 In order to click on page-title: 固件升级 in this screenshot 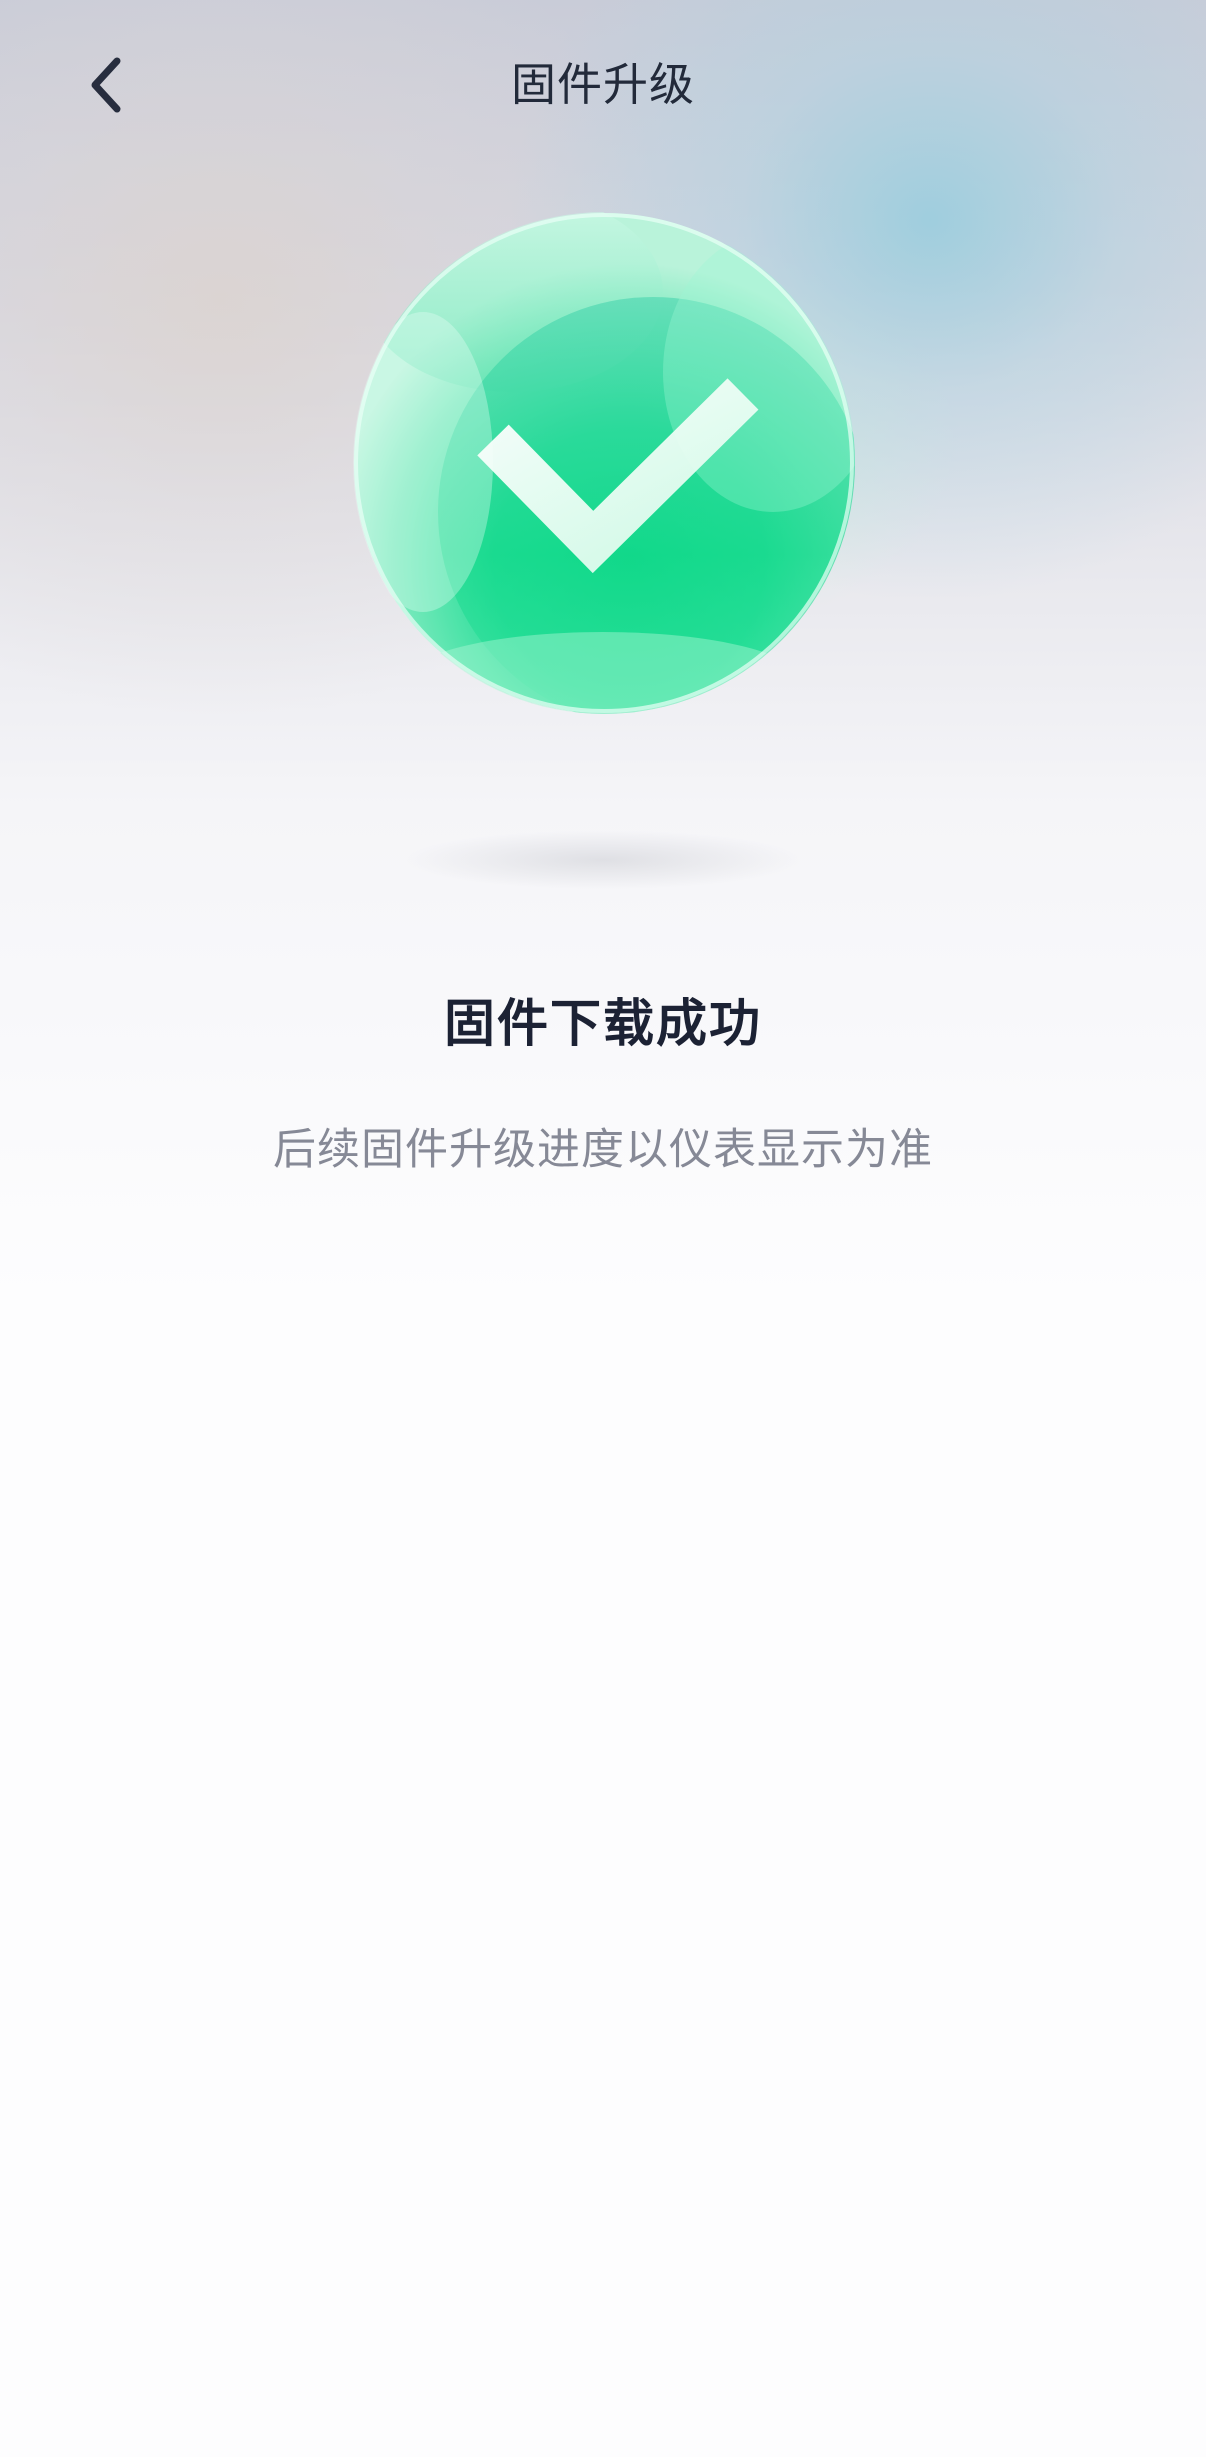, I will do `click(602, 84)`.